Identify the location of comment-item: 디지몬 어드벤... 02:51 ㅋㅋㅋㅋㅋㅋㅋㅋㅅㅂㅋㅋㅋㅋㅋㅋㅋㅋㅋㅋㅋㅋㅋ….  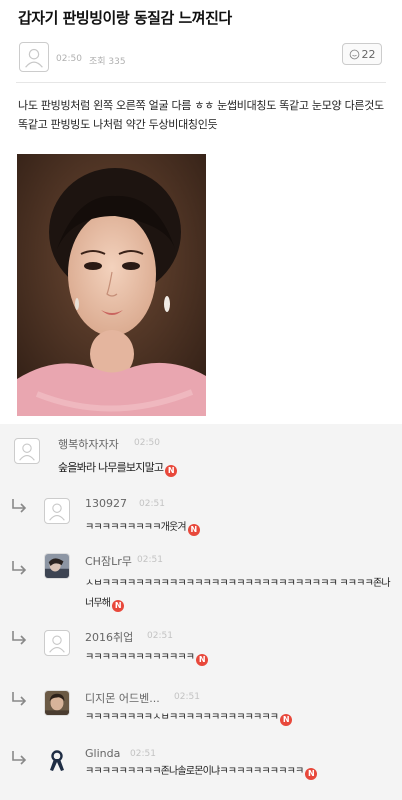
(201, 711).